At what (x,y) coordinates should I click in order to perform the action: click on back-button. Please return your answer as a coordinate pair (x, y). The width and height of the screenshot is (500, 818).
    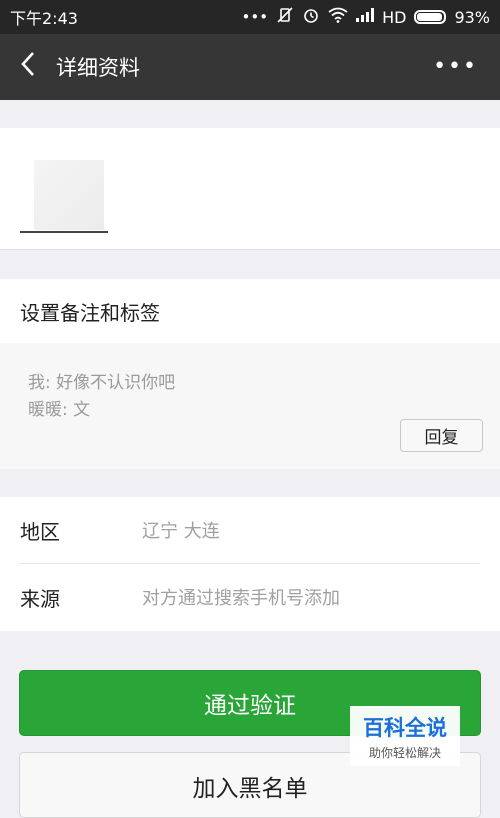
    Looking at the image, I should click on (28, 67).